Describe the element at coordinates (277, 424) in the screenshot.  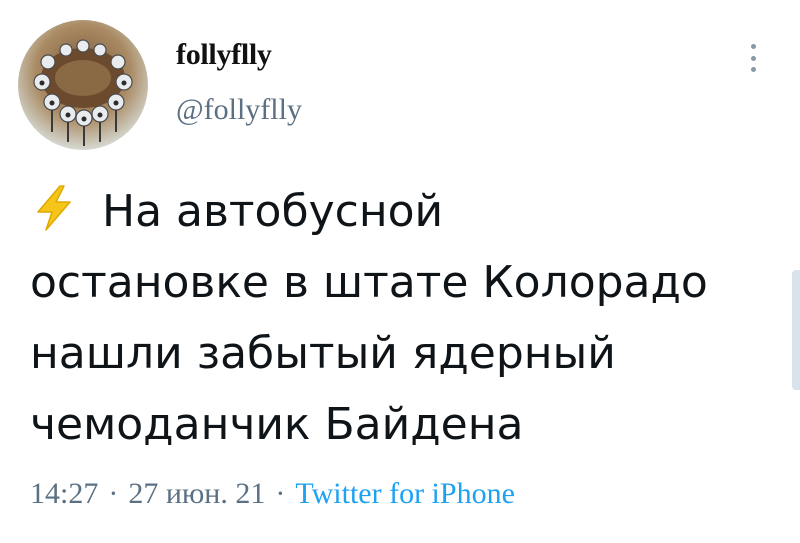
I see `tweet-line: чемоданчик Байдена` at that location.